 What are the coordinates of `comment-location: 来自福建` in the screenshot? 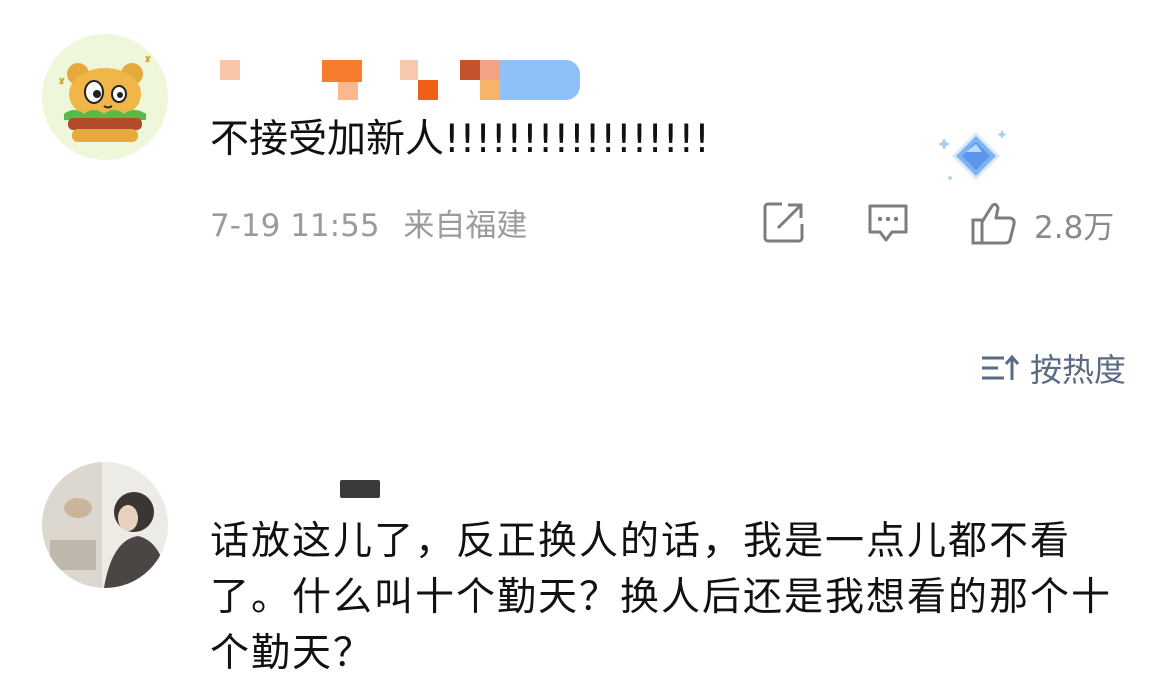 It's located at (465, 226).